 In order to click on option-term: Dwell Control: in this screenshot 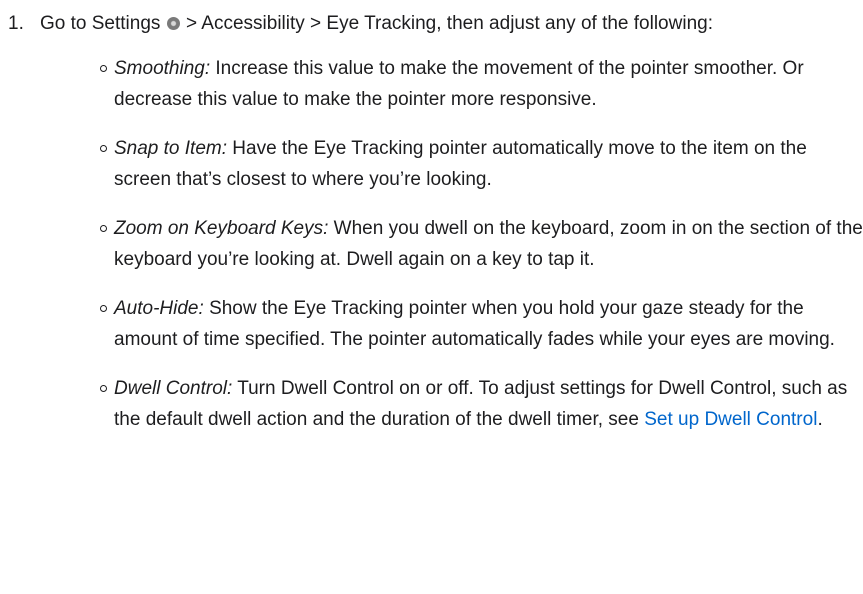, I will do `click(173, 388)`.